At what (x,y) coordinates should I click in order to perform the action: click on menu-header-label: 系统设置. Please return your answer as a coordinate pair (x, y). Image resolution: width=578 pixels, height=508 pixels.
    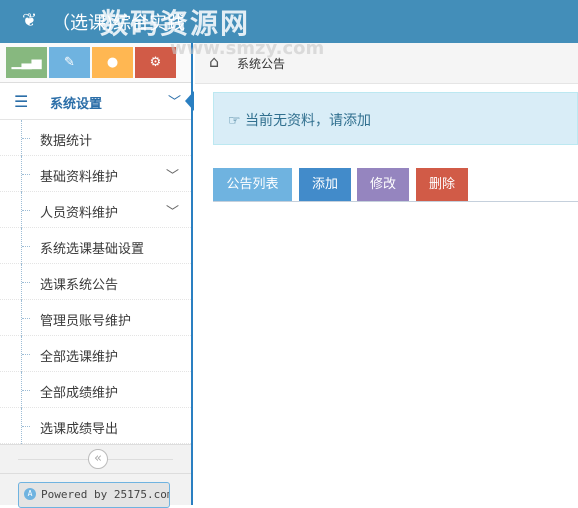
    Looking at the image, I should click on (76, 104).